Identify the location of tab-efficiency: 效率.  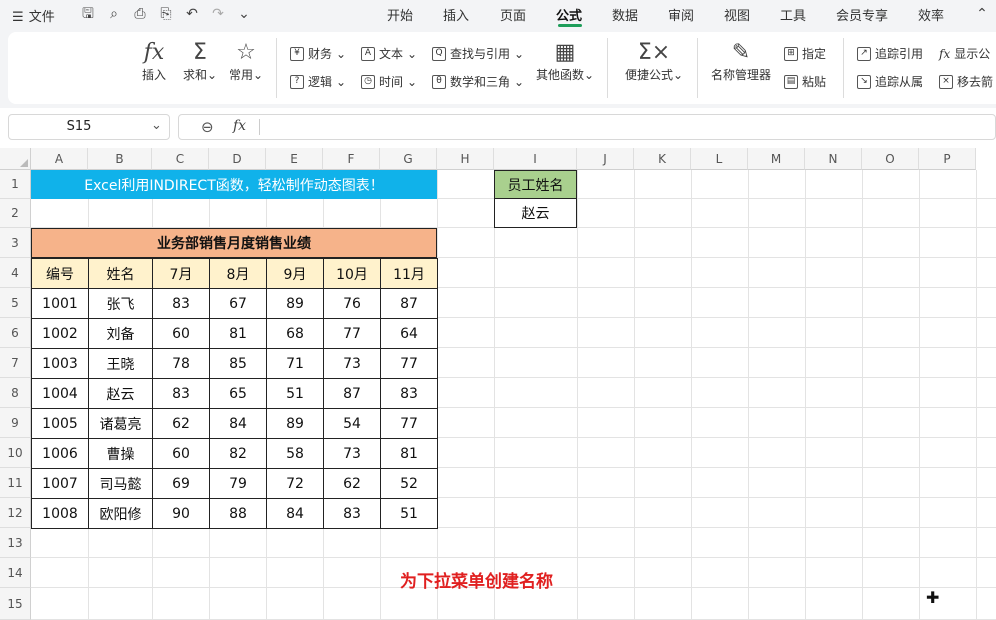
(931, 14).